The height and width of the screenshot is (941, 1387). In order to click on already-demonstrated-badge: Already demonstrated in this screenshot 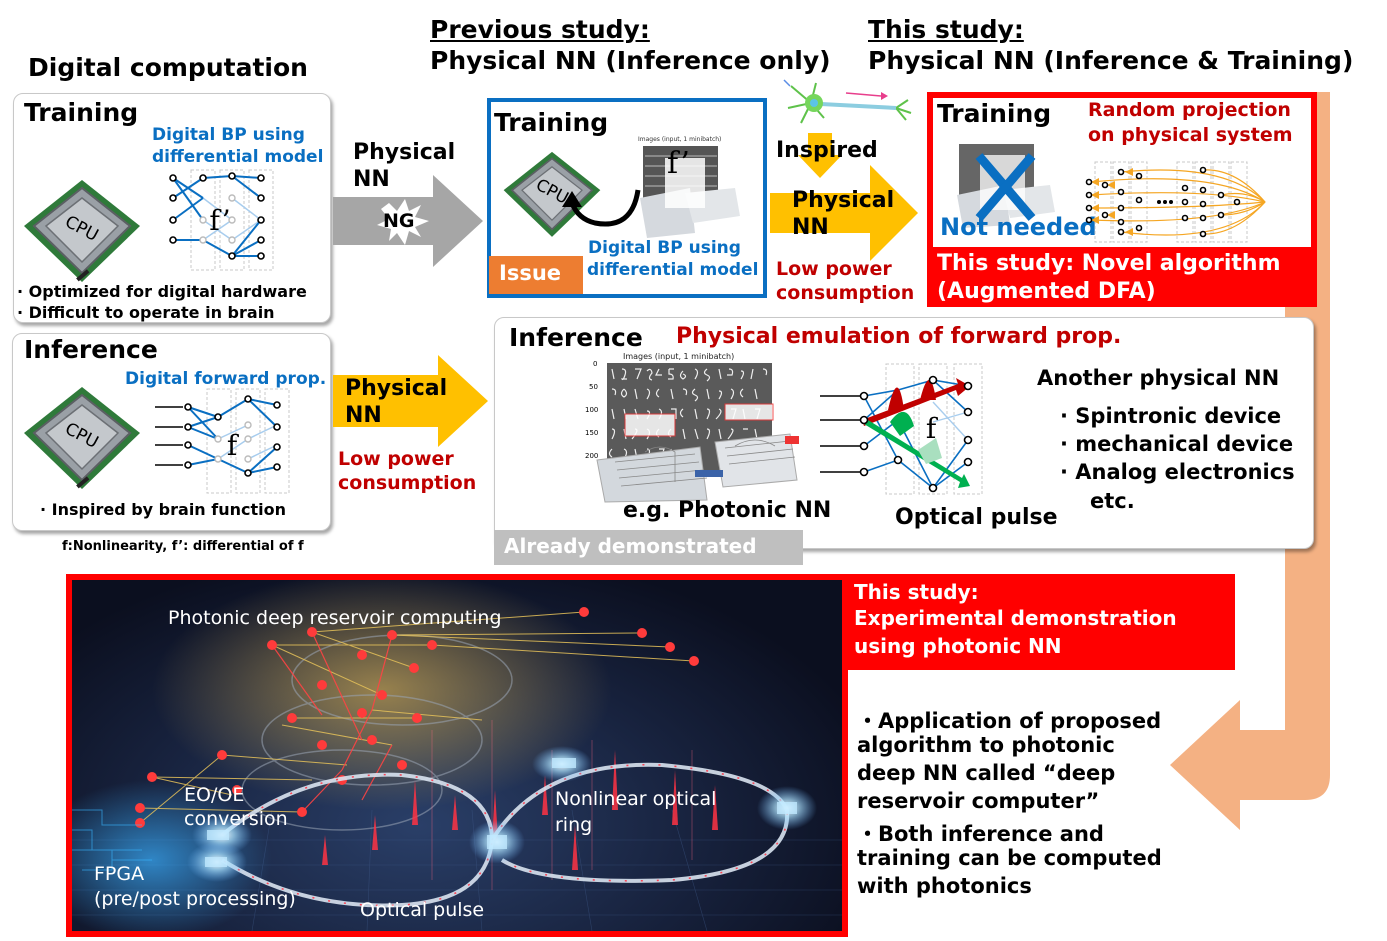, I will do `click(648, 547)`.